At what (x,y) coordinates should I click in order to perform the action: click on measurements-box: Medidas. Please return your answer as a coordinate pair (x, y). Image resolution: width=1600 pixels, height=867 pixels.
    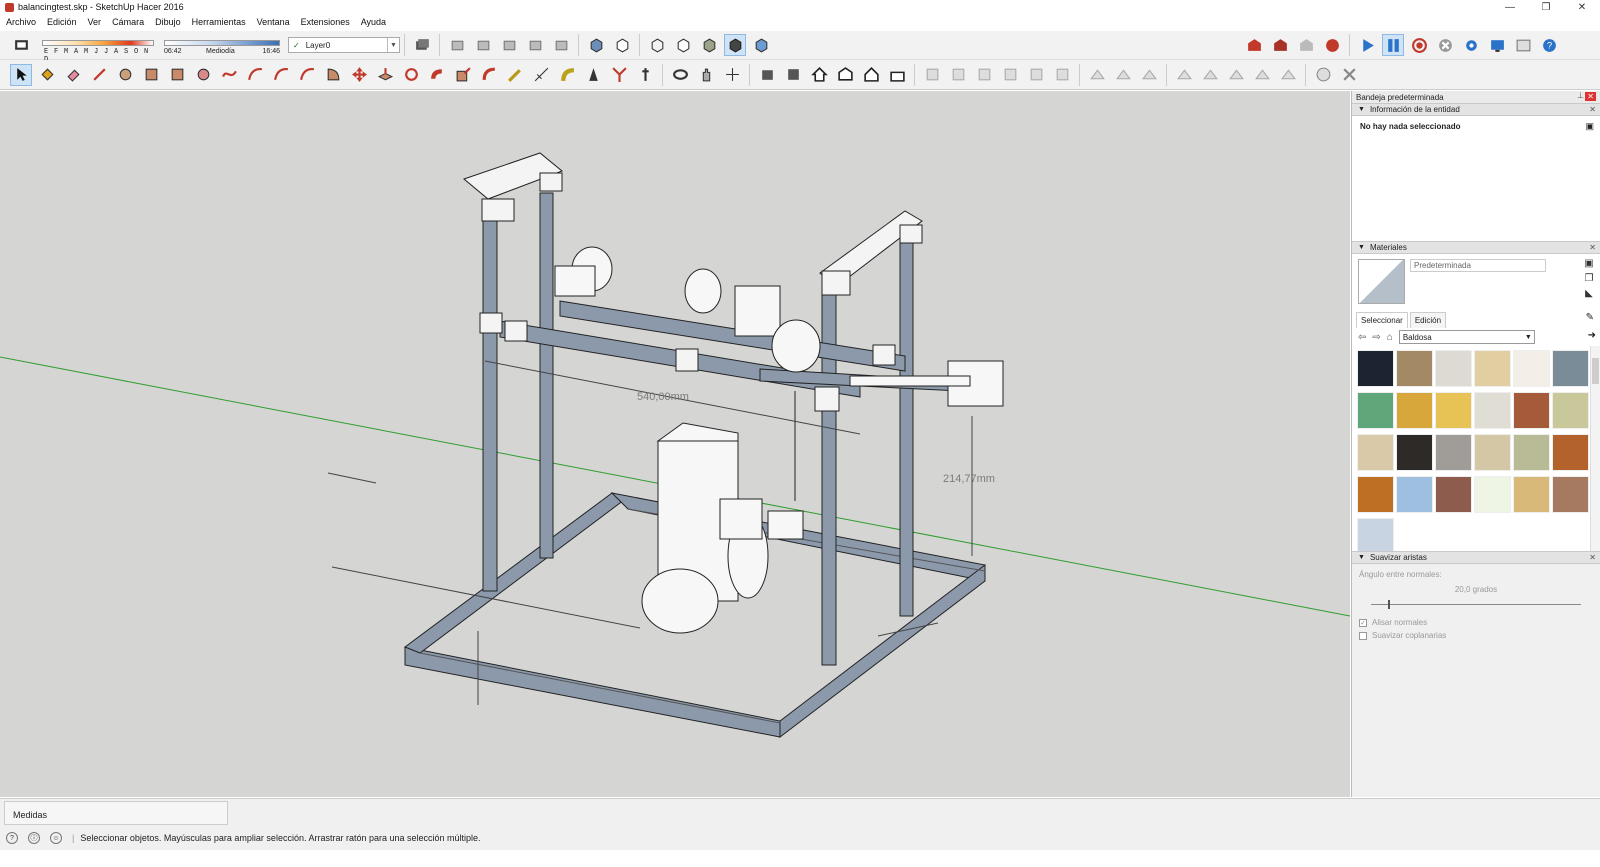
    Looking at the image, I should click on (116, 813).